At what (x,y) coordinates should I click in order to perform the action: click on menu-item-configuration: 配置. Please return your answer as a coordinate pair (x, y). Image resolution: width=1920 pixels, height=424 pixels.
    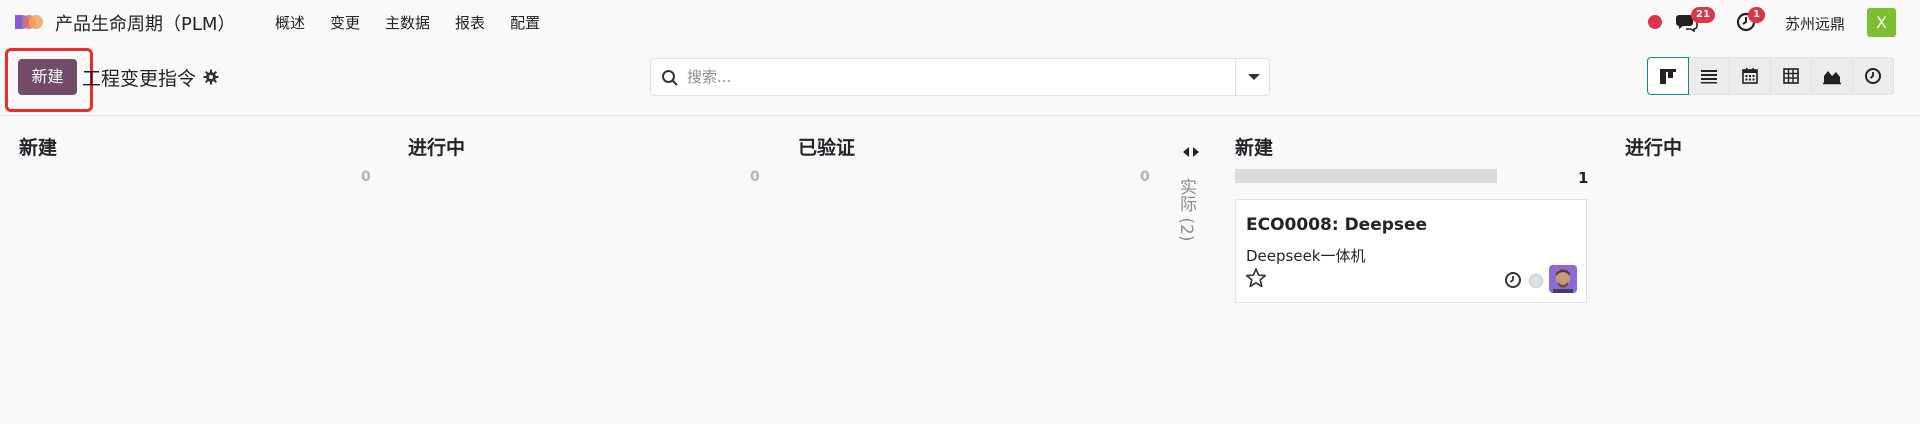
    Looking at the image, I should click on (525, 22).